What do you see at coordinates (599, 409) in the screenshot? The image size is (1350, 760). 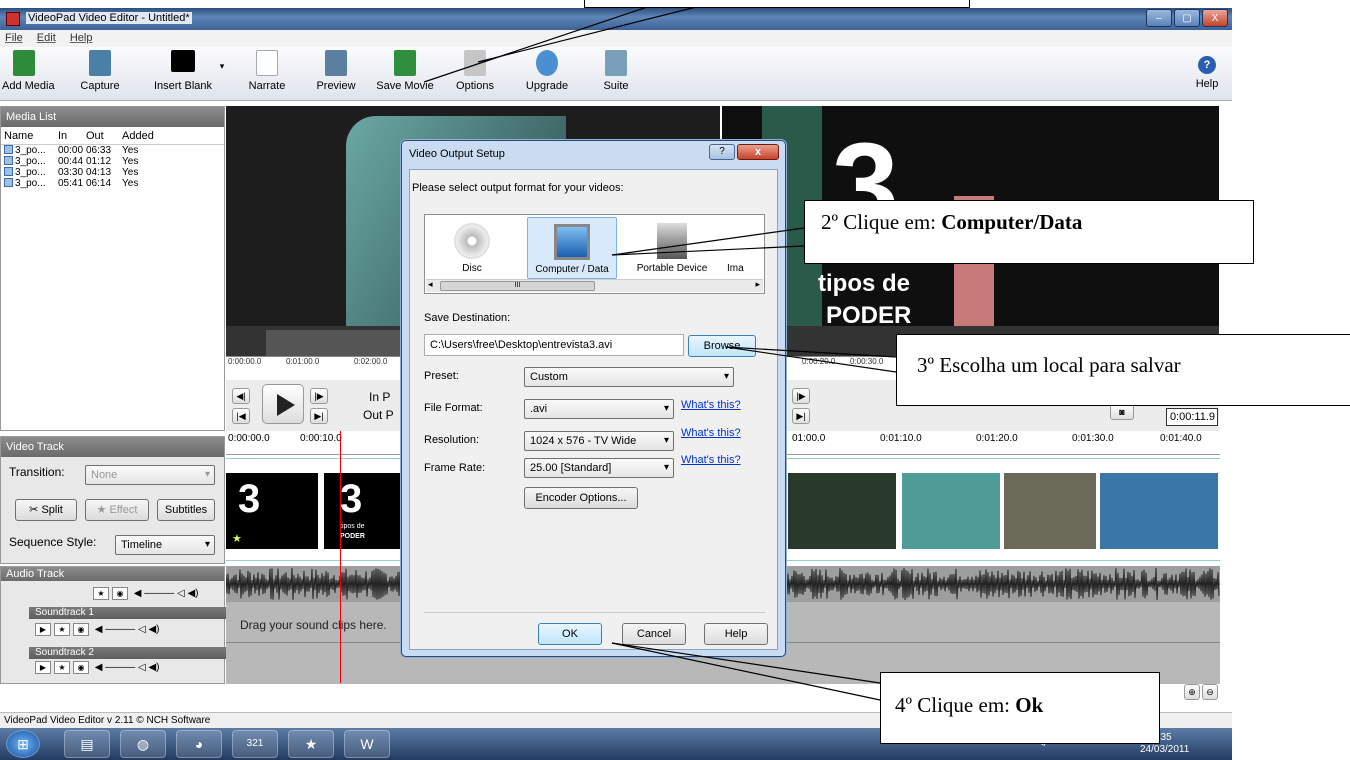 I see `file-format-select: .avi` at bounding box center [599, 409].